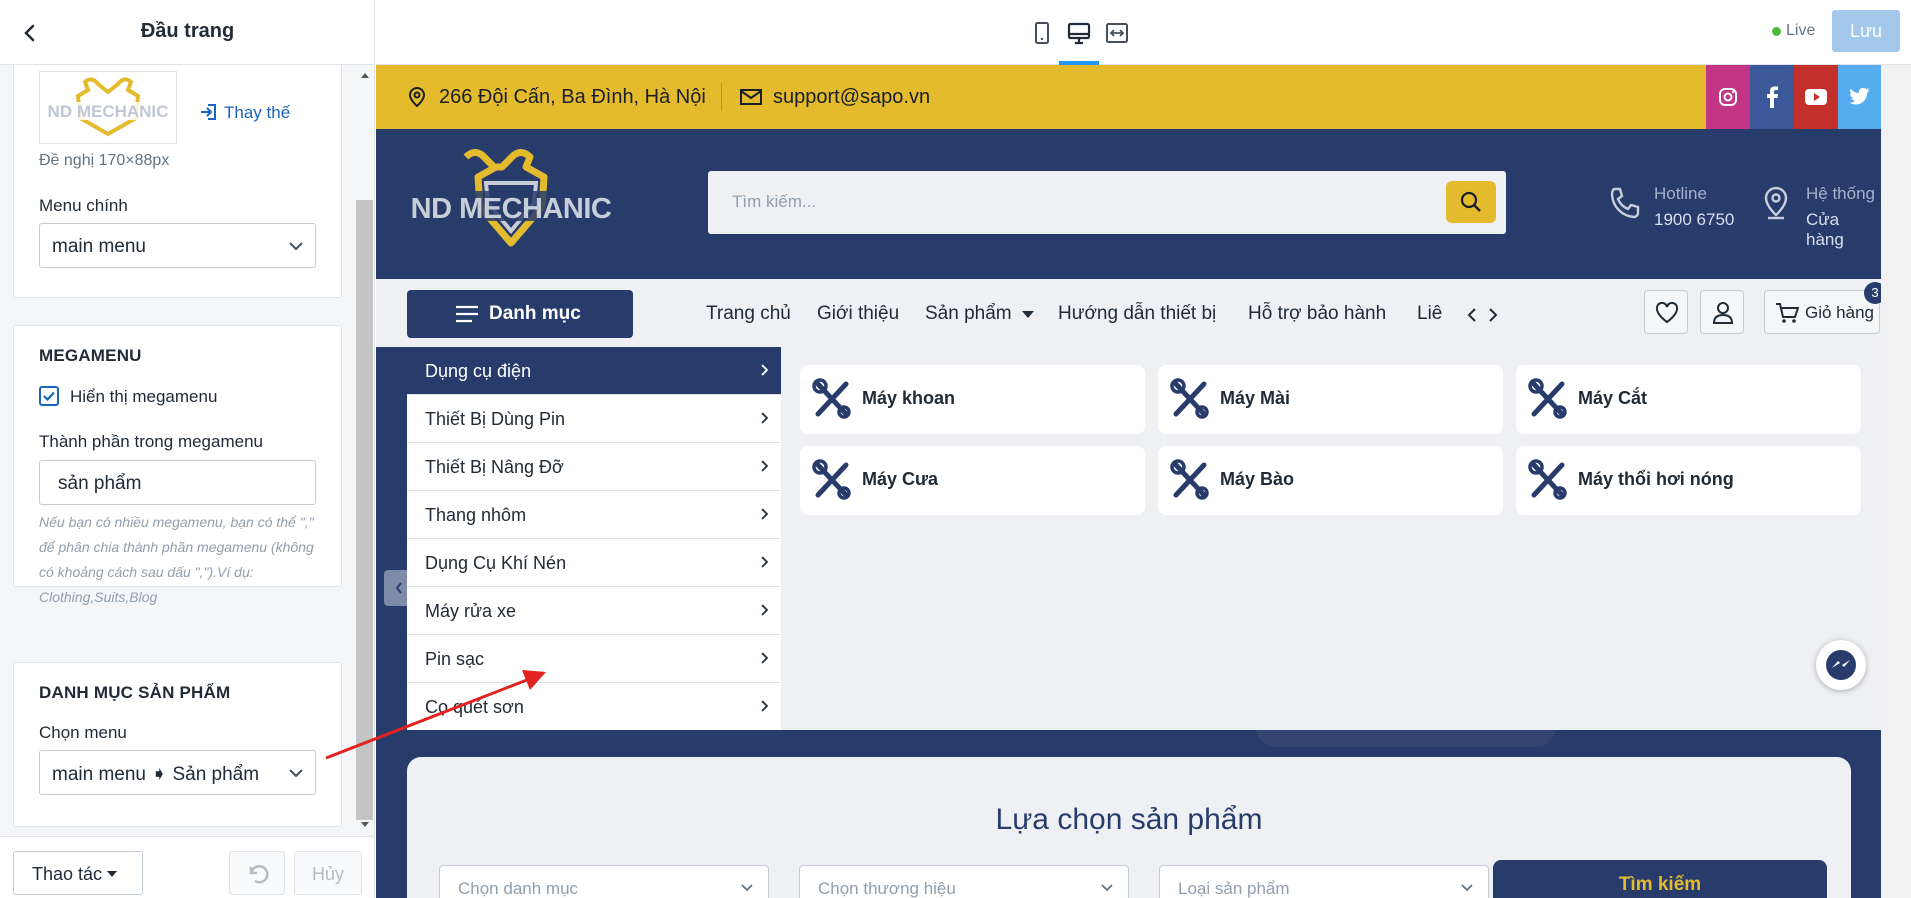 This screenshot has width=1911, height=898. What do you see at coordinates (1688, 480) in the screenshot?
I see `subcategory-card: Máy thổi hơi nóng` at bounding box center [1688, 480].